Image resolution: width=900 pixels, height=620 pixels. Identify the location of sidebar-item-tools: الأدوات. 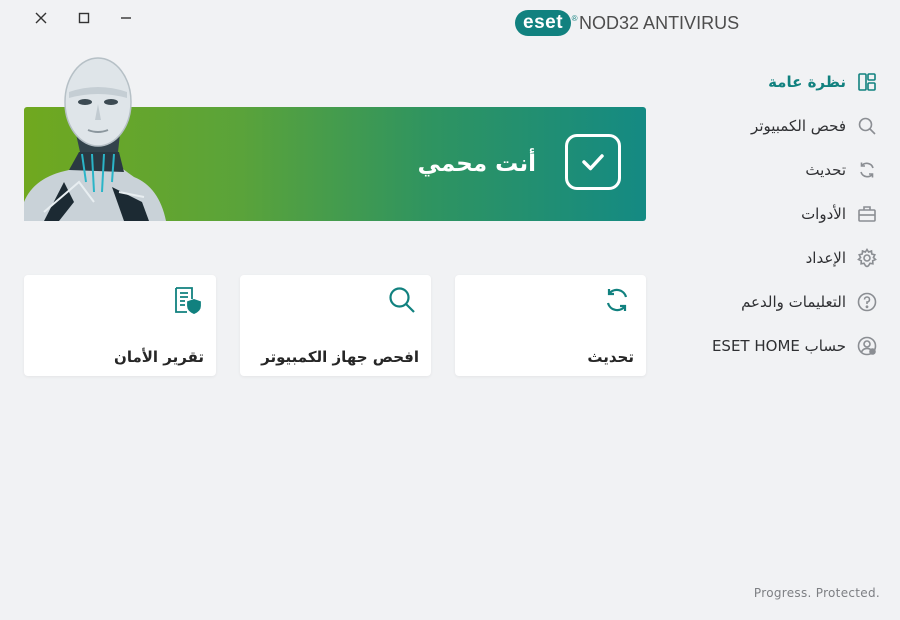
(773, 214).